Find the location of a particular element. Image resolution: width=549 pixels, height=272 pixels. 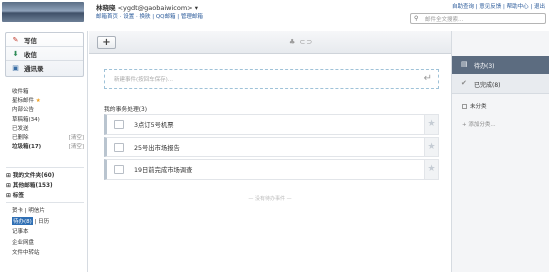

user-nav-links: 邮箱首页 · 设置 · 换肤 | QQ邮箱 | 管理邮箱 is located at coordinates (149, 16).